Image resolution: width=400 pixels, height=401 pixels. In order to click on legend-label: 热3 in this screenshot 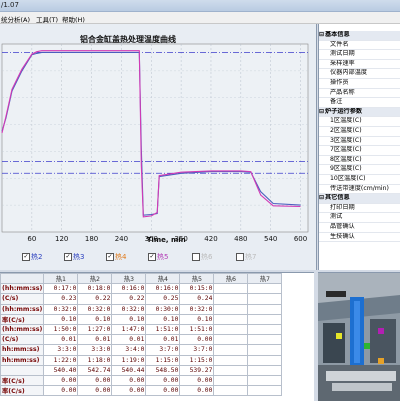, I will do `click(79, 257)`.